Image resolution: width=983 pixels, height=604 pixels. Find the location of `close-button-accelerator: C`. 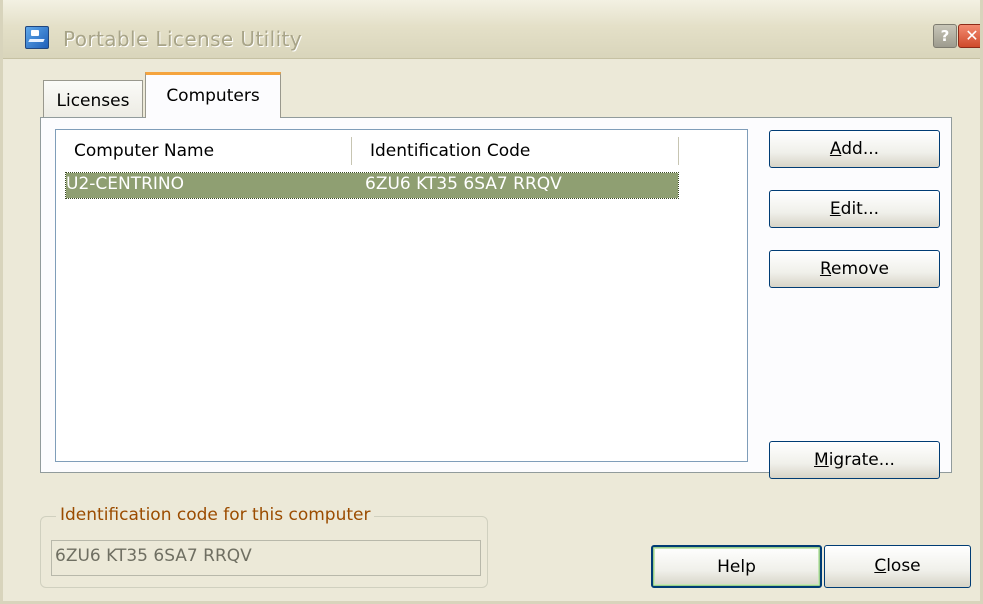

close-button-accelerator: C is located at coordinates (880, 566).